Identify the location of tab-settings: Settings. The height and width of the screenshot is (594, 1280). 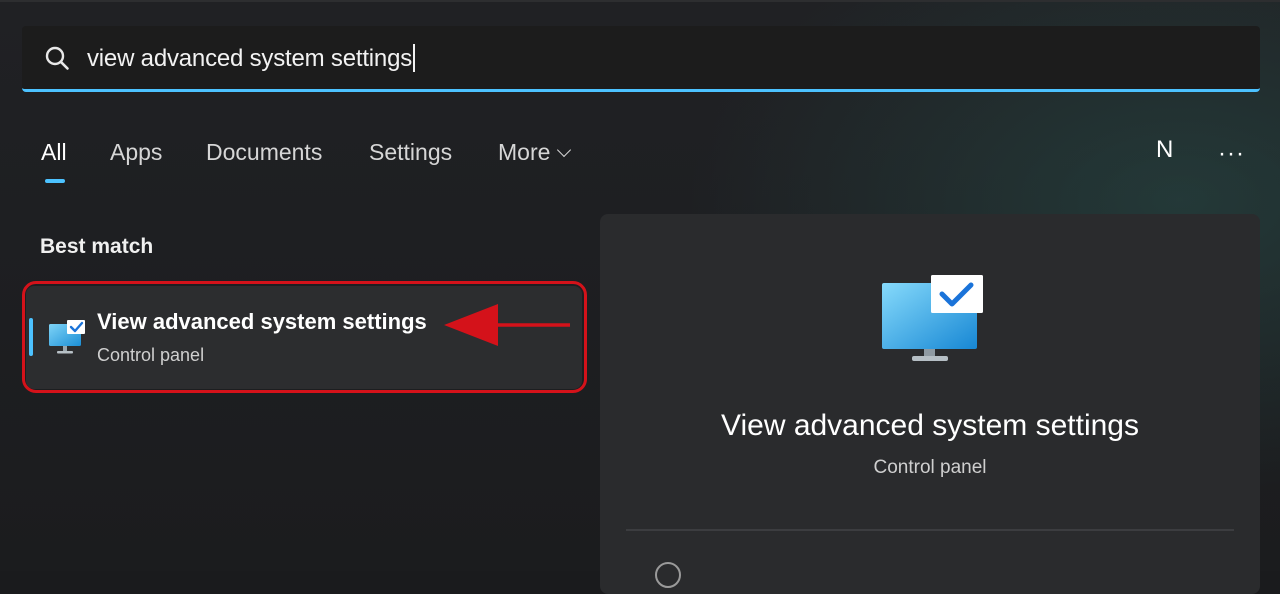
(410, 152).